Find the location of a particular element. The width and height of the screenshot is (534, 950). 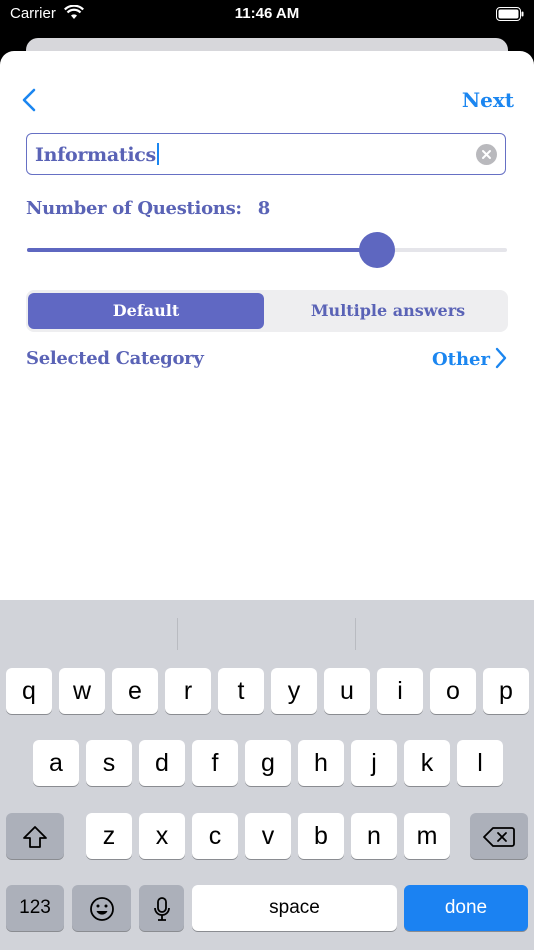

chevron-left-icon is located at coordinates (29, 100).